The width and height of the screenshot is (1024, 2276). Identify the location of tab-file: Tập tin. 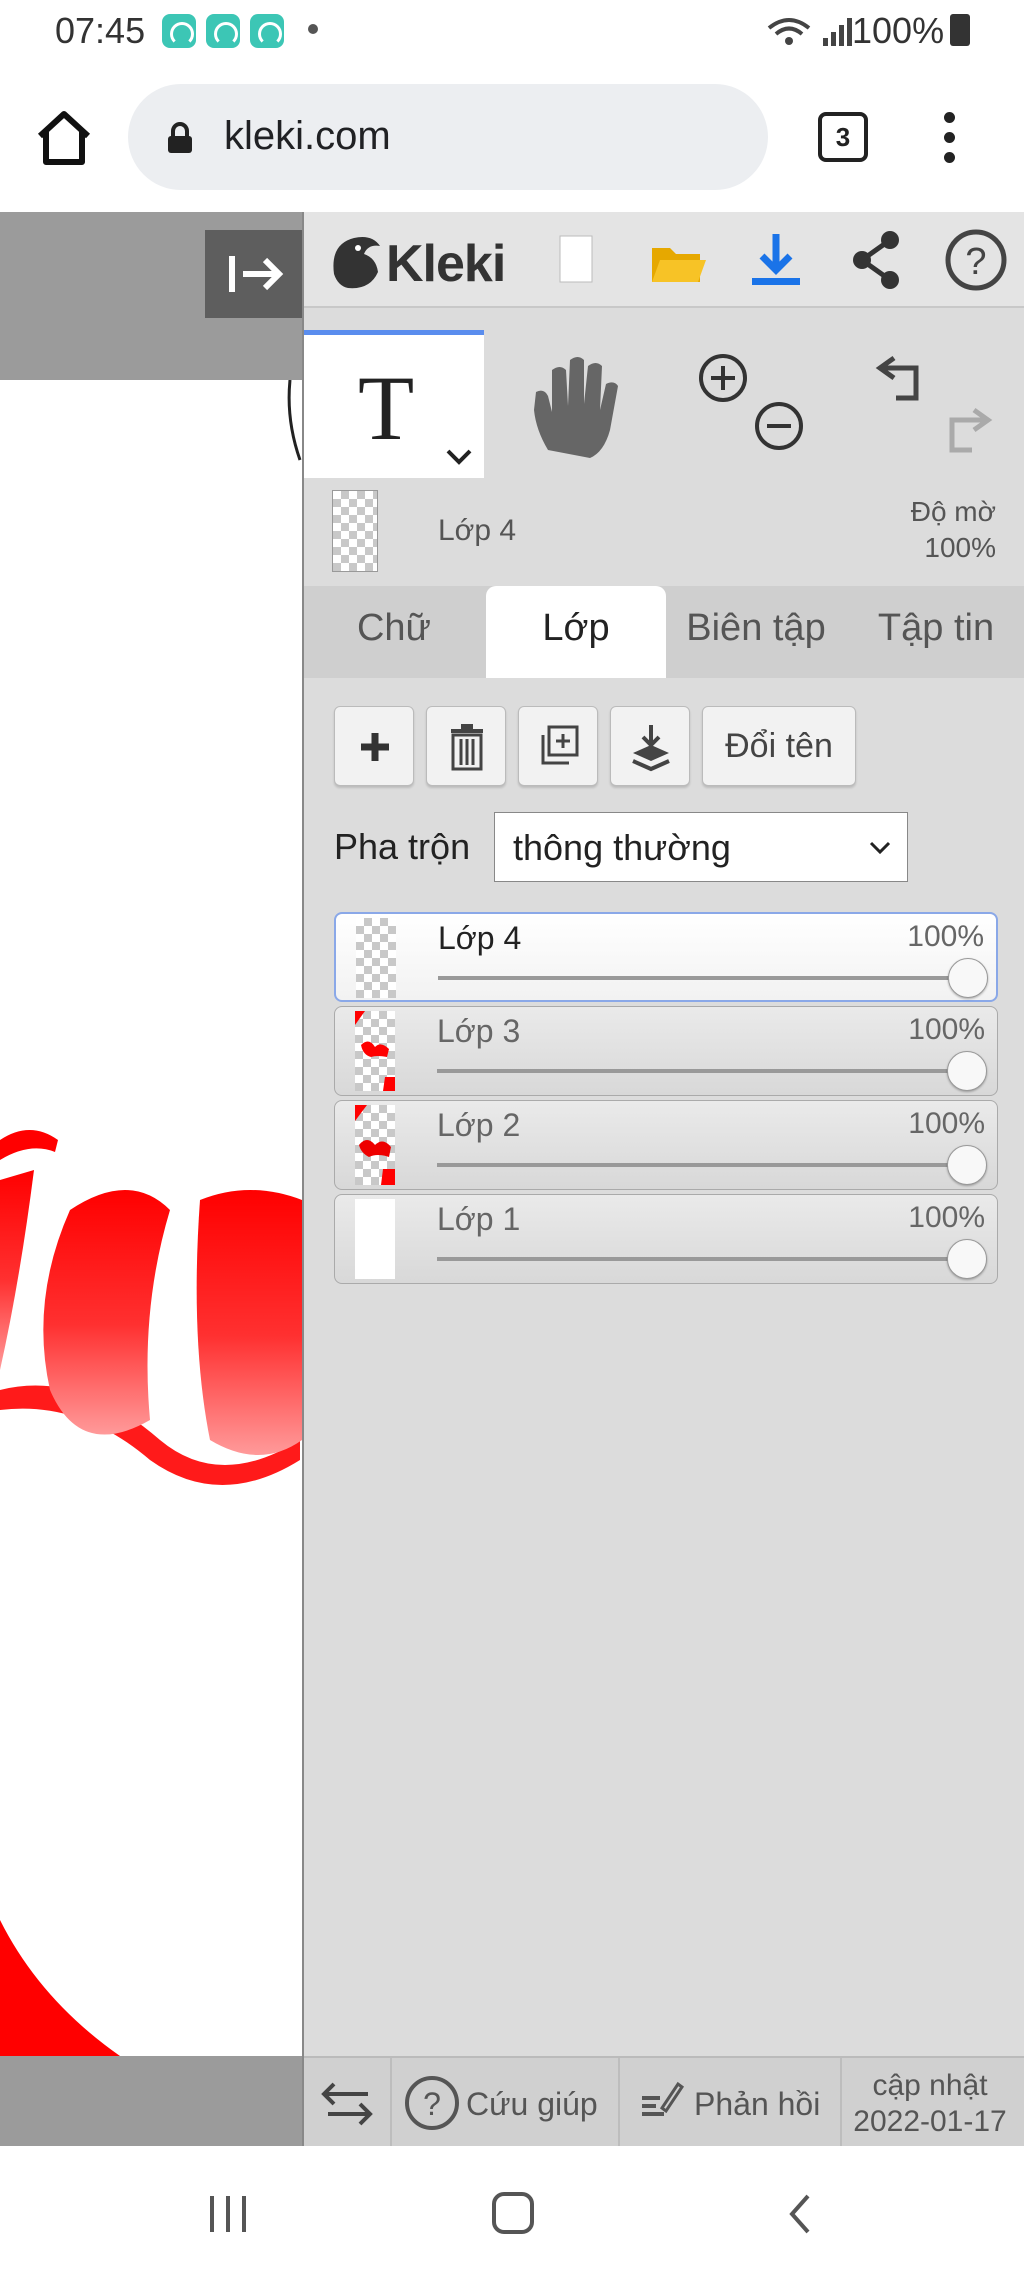
(935, 632).